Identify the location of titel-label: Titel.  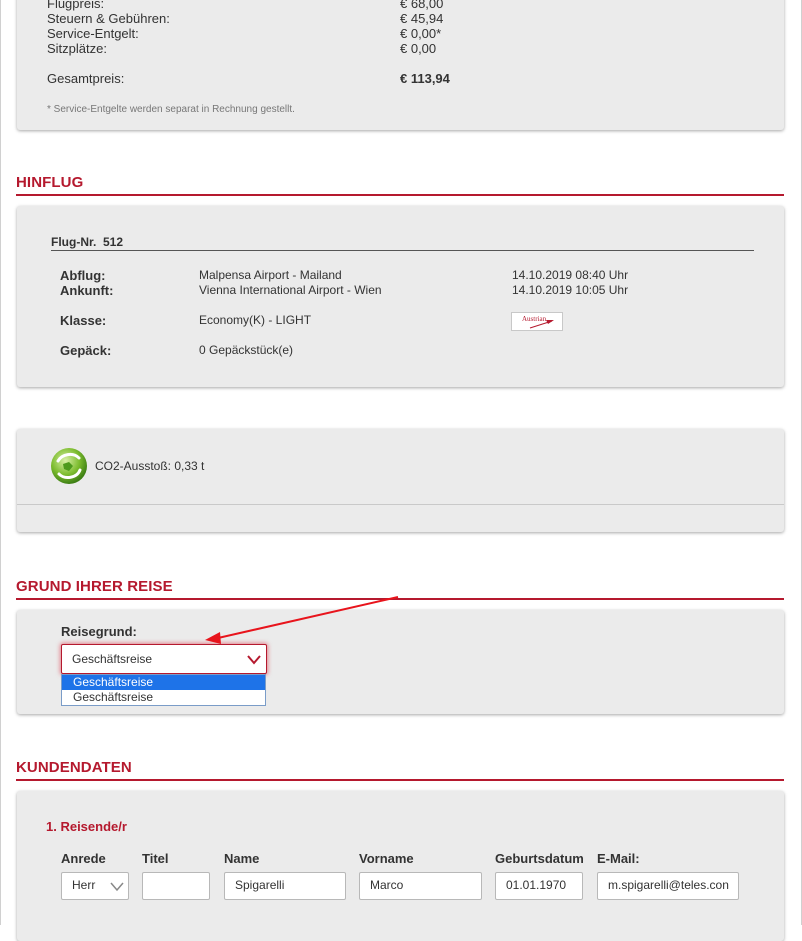
(155, 858).